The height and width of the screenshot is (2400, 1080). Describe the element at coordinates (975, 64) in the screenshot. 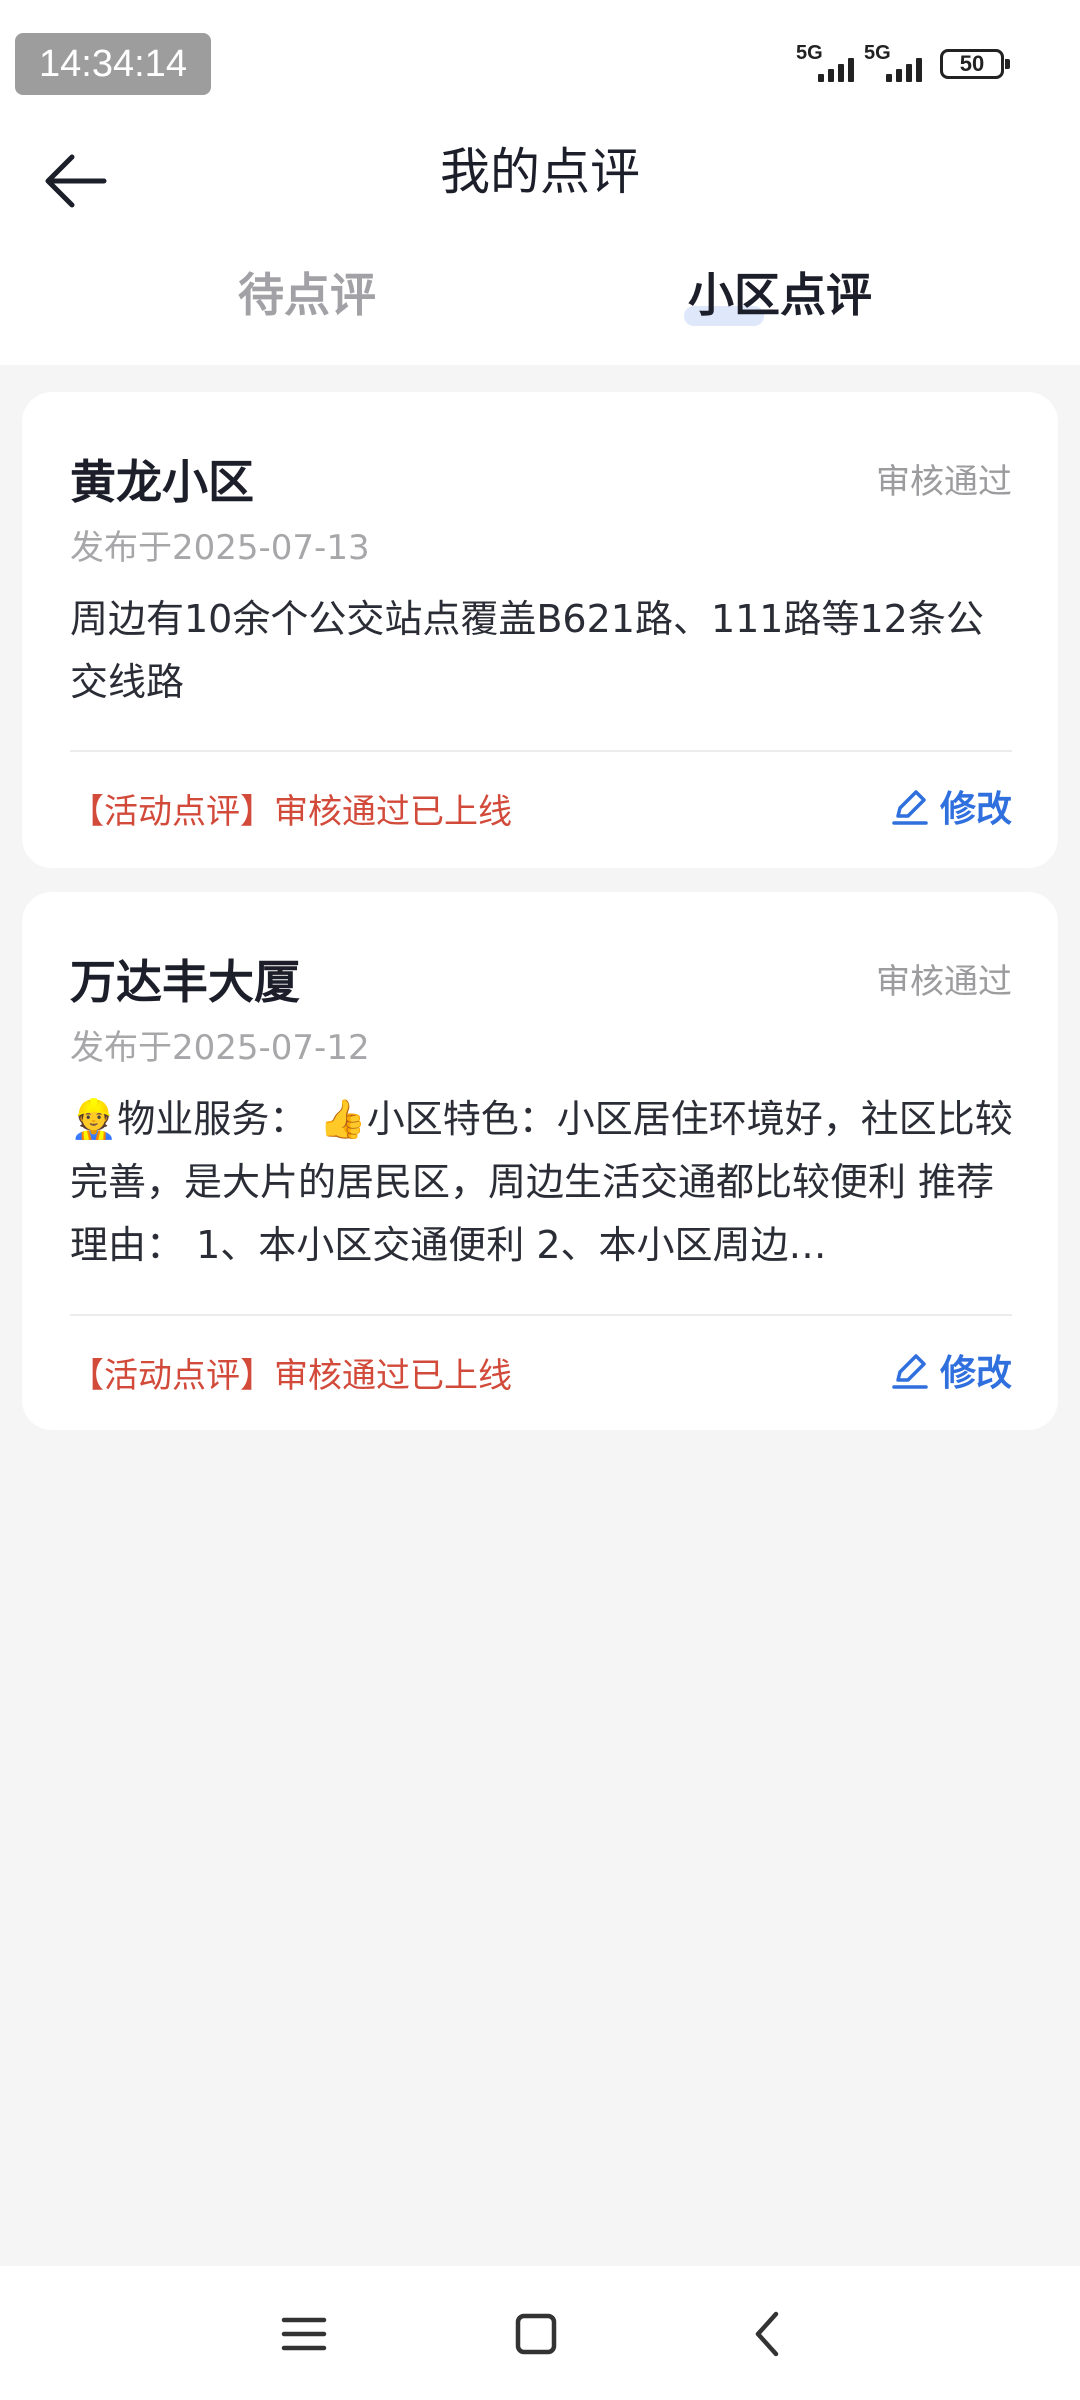

I see `battery-icon: 50` at that location.